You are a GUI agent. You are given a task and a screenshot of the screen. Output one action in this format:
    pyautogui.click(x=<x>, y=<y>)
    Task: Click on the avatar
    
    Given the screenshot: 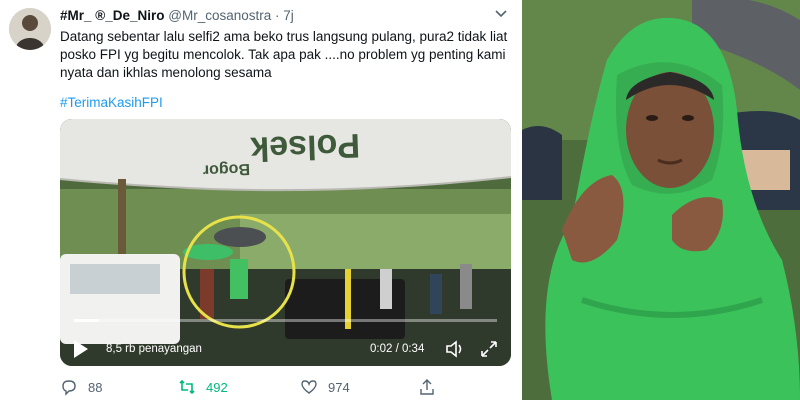 What is the action you would take?
    pyautogui.click(x=30, y=29)
    